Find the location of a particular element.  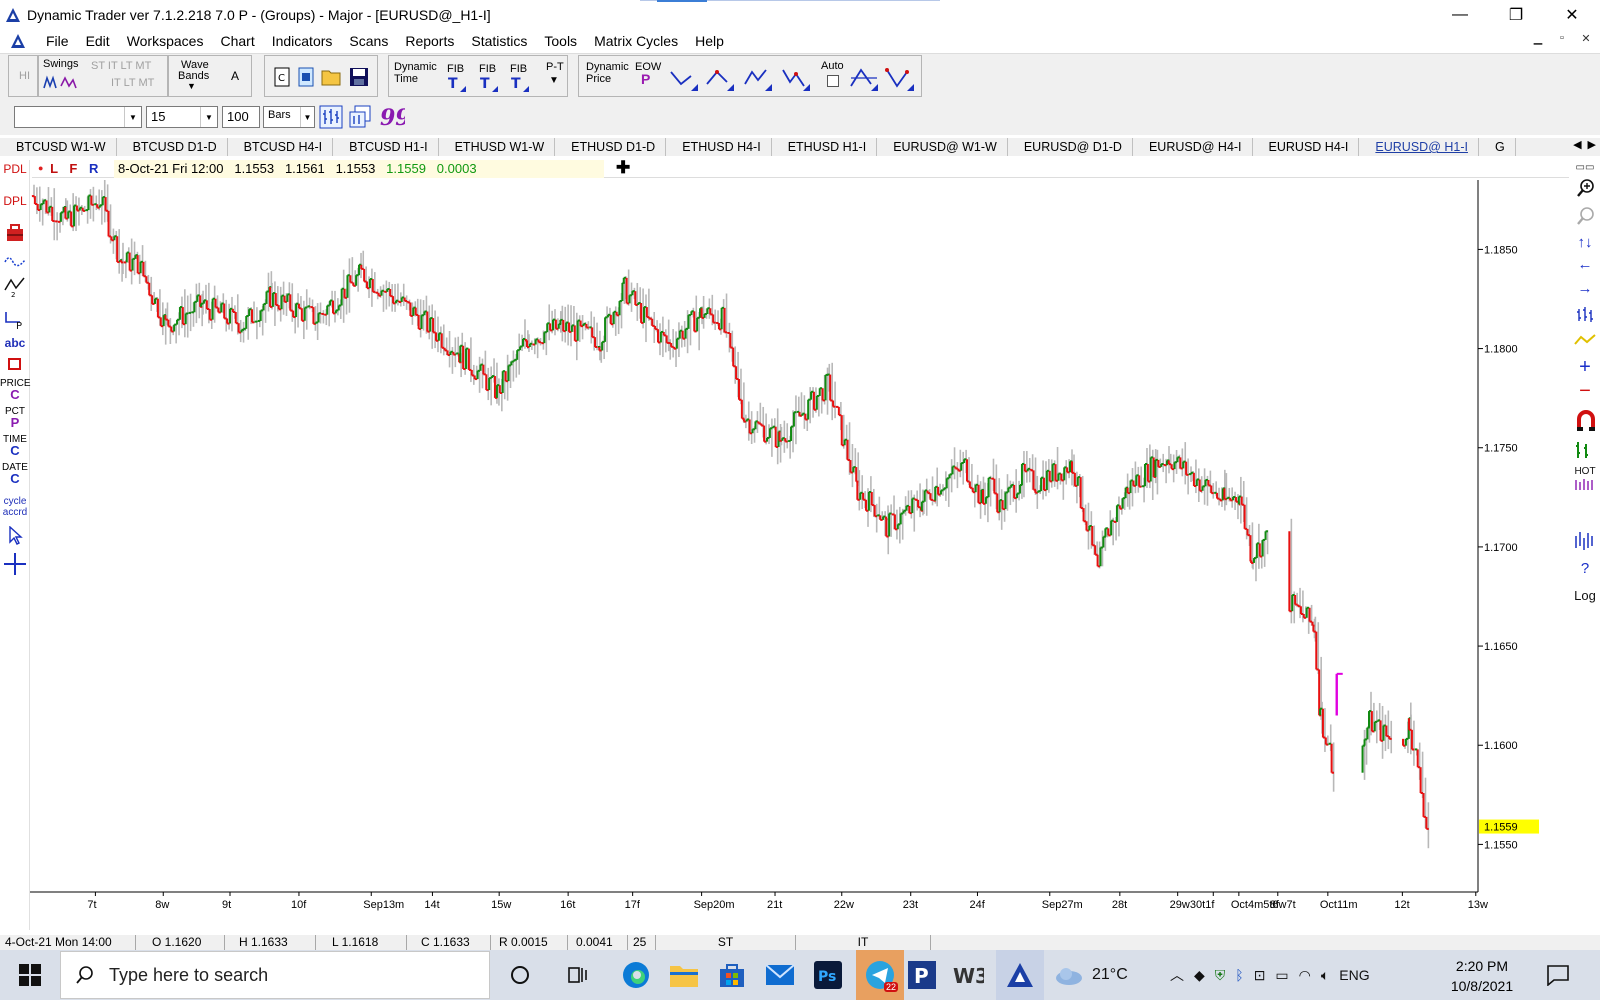

rectangle-tool-icon is located at coordinates (14, 364).